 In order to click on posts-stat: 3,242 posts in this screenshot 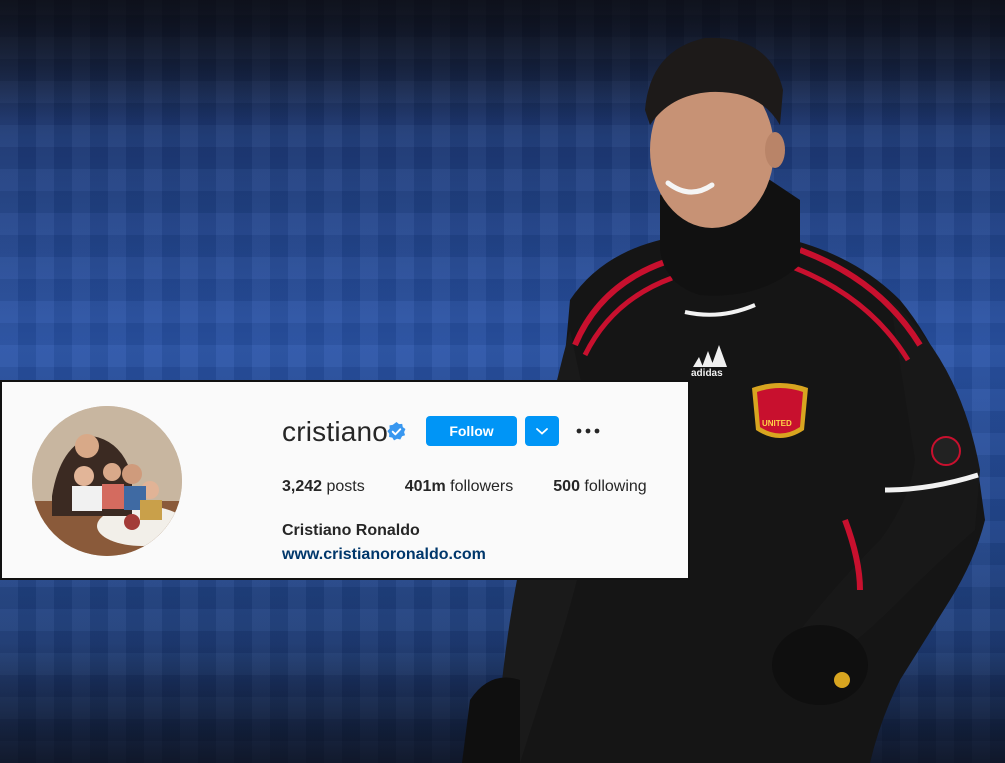, I will do `click(323, 487)`.